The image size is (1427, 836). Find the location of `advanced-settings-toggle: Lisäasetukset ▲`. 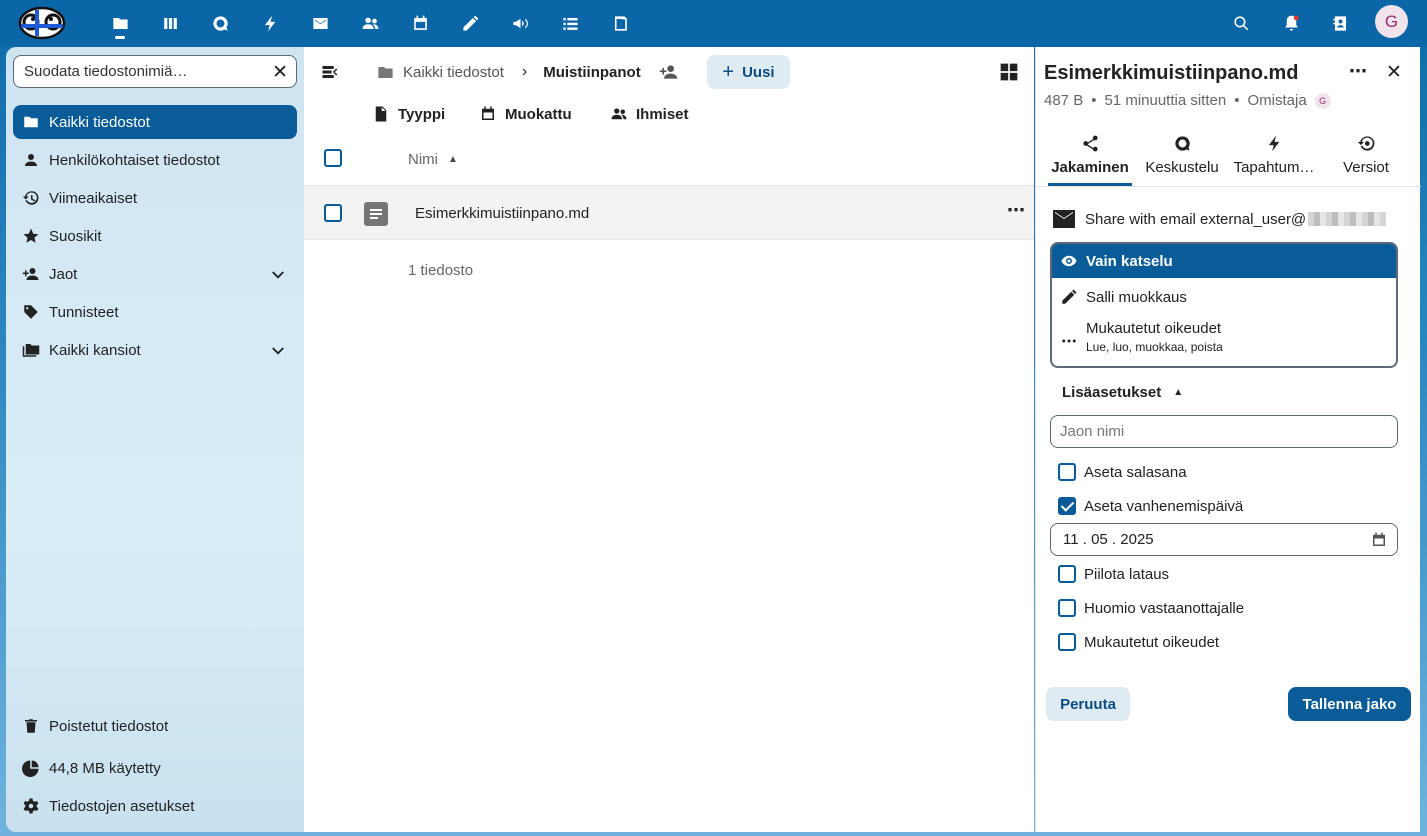

advanced-settings-toggle: Lisäasetukset ▲ is located at coordinates (1122, 392).